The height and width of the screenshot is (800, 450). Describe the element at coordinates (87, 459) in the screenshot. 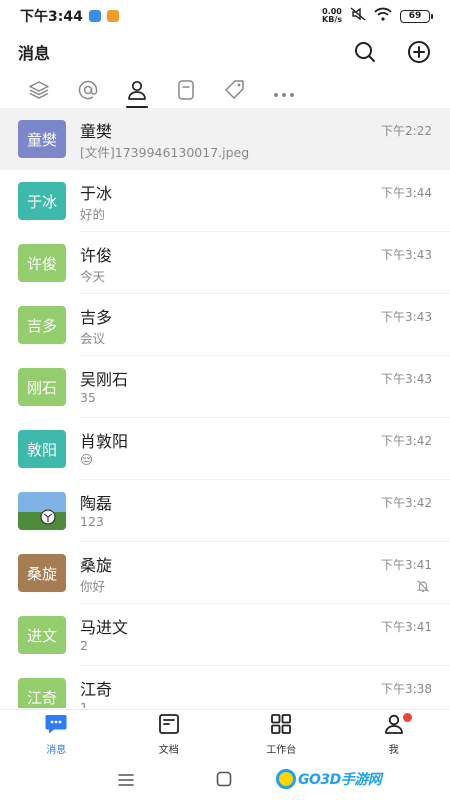

I see `message-preview: 😔` at that location.